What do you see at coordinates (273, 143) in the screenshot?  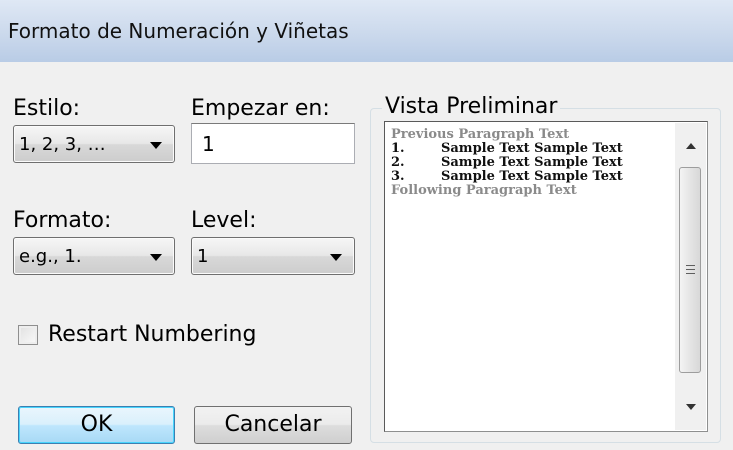 I see `empezar-input: 1` at bounding box center [273, 143].